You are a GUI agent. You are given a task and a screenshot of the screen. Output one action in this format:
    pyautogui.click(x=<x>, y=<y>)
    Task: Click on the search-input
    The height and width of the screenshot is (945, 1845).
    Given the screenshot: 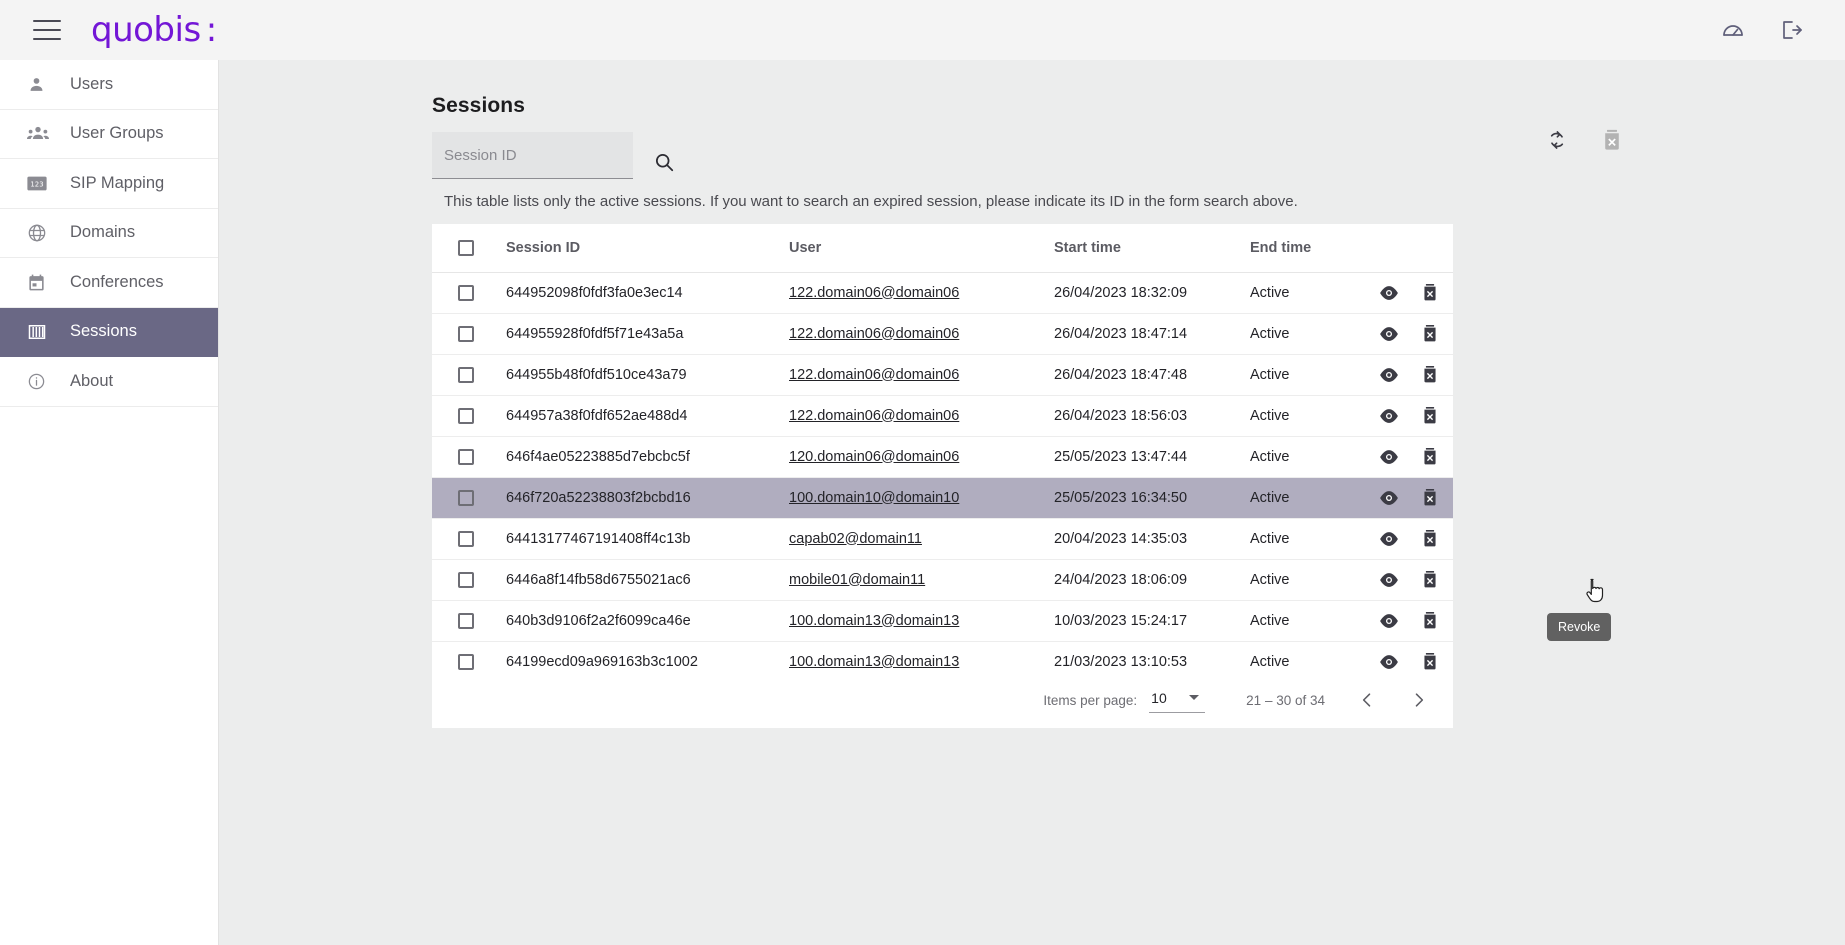 What is the action you would take?
    pyautogui.click(x=532, y=155)
    